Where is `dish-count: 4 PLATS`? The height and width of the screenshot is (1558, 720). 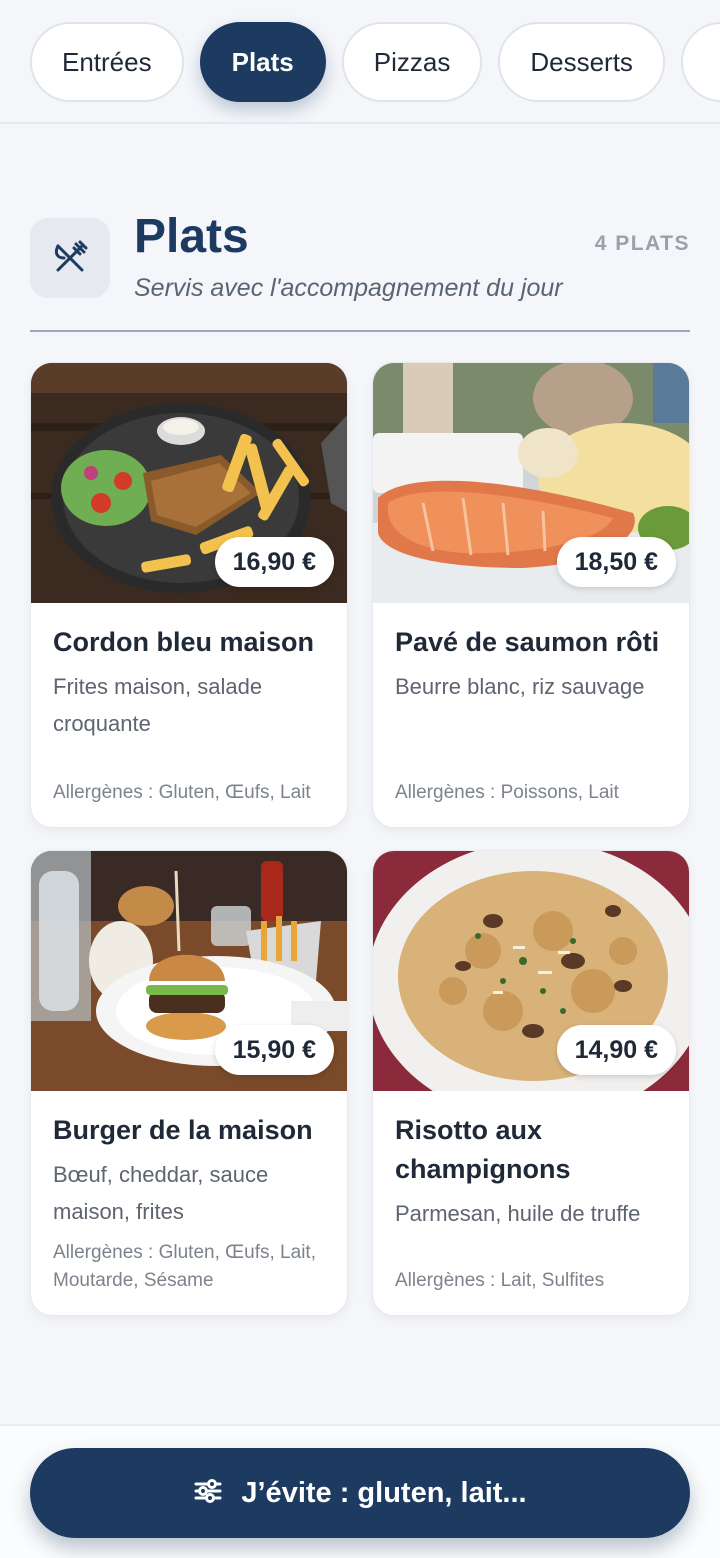 dish-count: 4 PLATS is located at coordinates (642, 243).